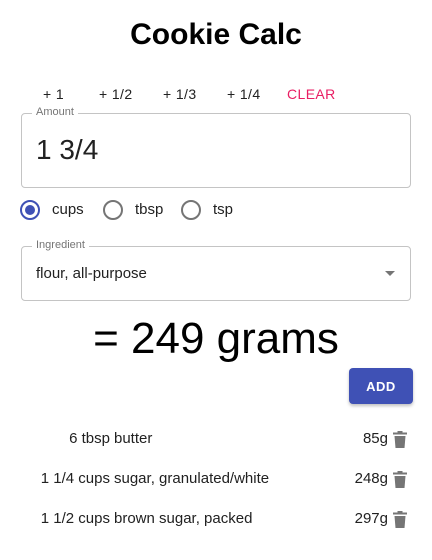 The width and height of the screenshot is (432, 560). Describe the element at coordinates (91, 273) in the screenshot. I see `ingredient-value: flour, all-purpose` at that location.